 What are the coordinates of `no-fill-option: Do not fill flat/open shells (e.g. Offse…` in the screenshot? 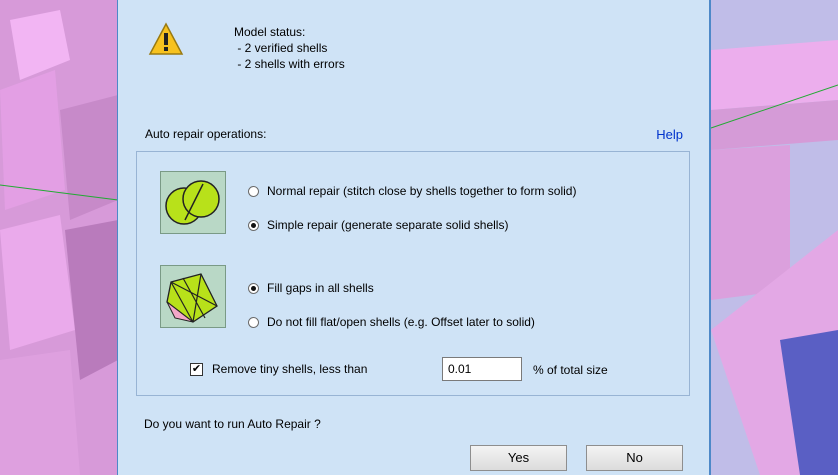 It's located at (391, 322).